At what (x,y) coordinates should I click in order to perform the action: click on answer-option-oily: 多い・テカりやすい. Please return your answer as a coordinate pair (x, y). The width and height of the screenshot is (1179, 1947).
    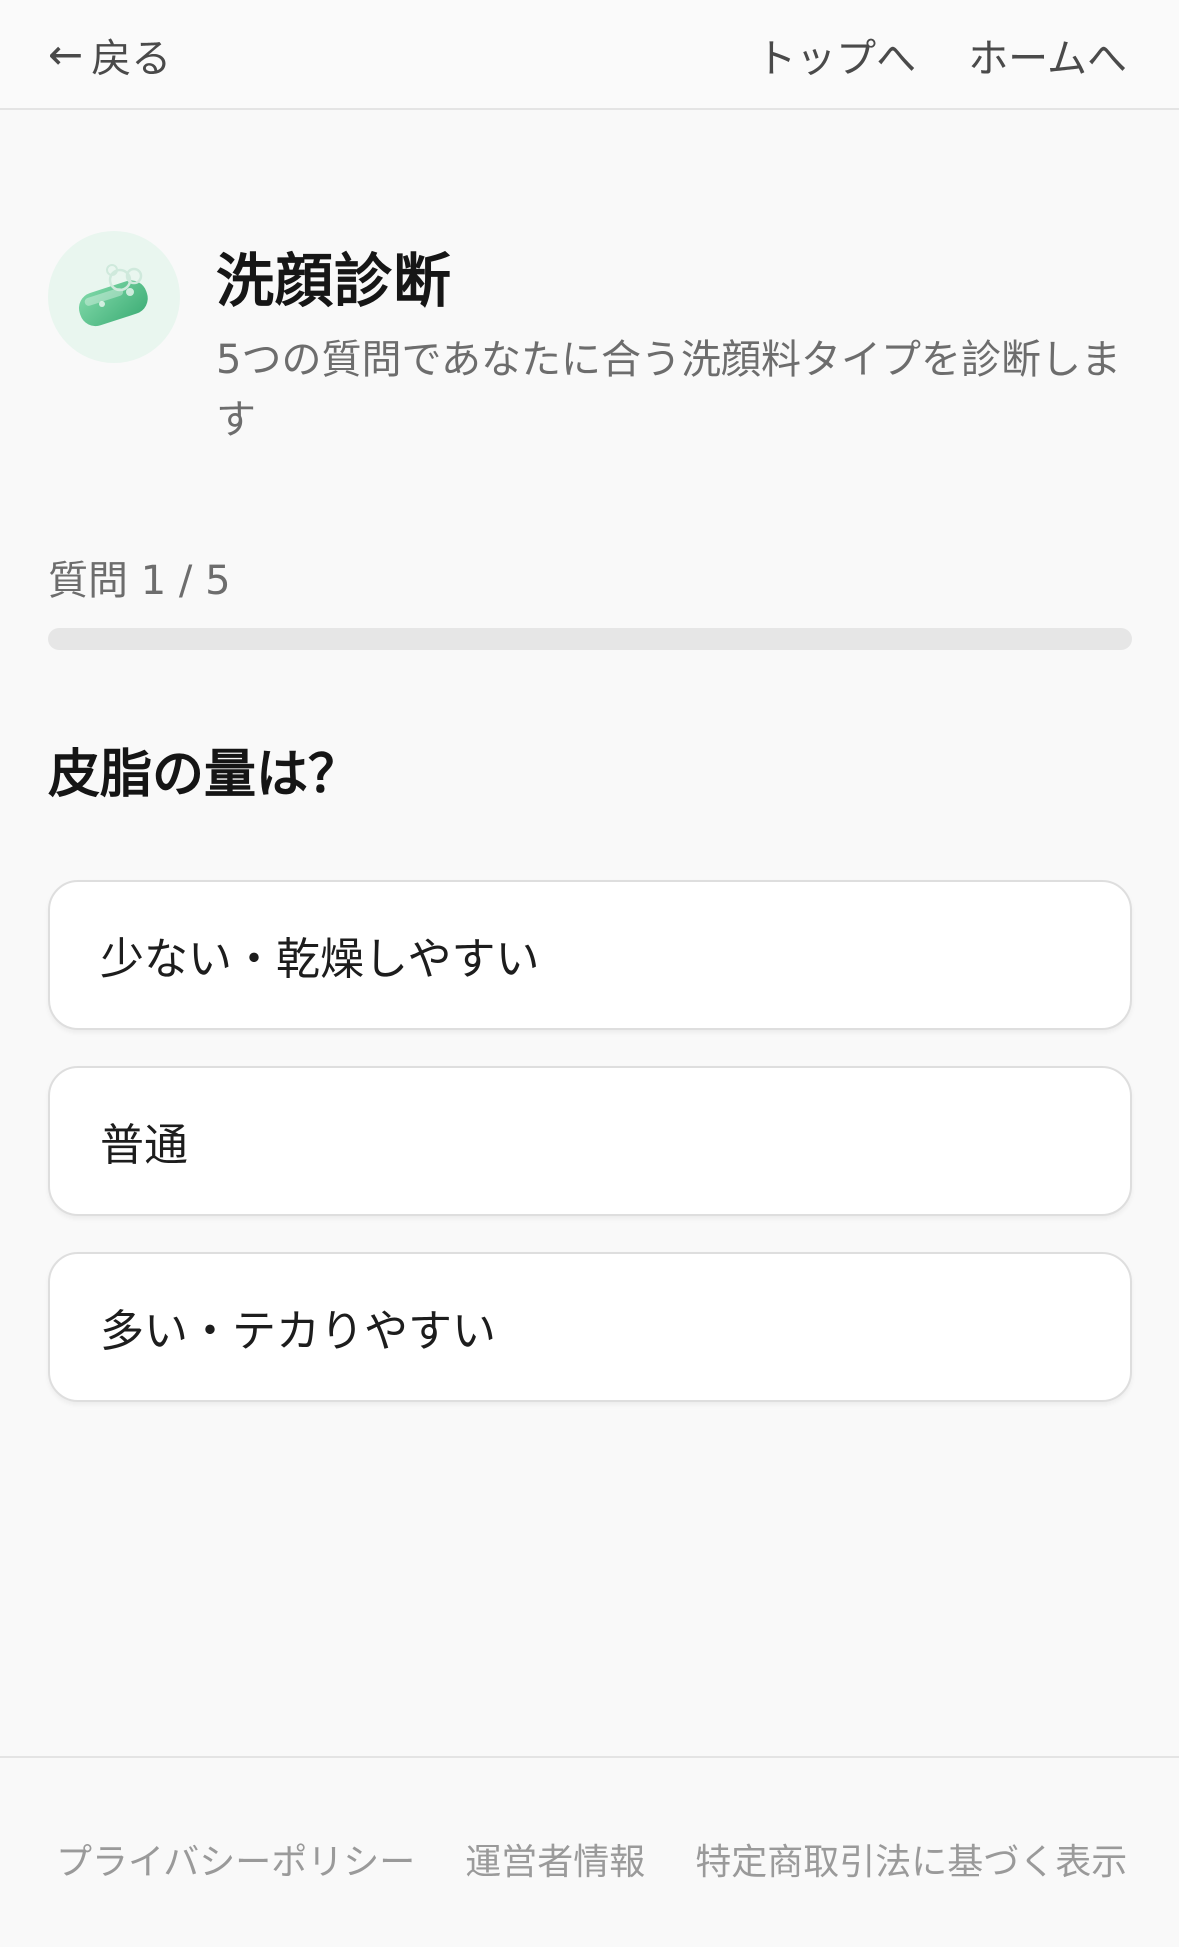
    Looking at the image, I should click on (590, 1327).